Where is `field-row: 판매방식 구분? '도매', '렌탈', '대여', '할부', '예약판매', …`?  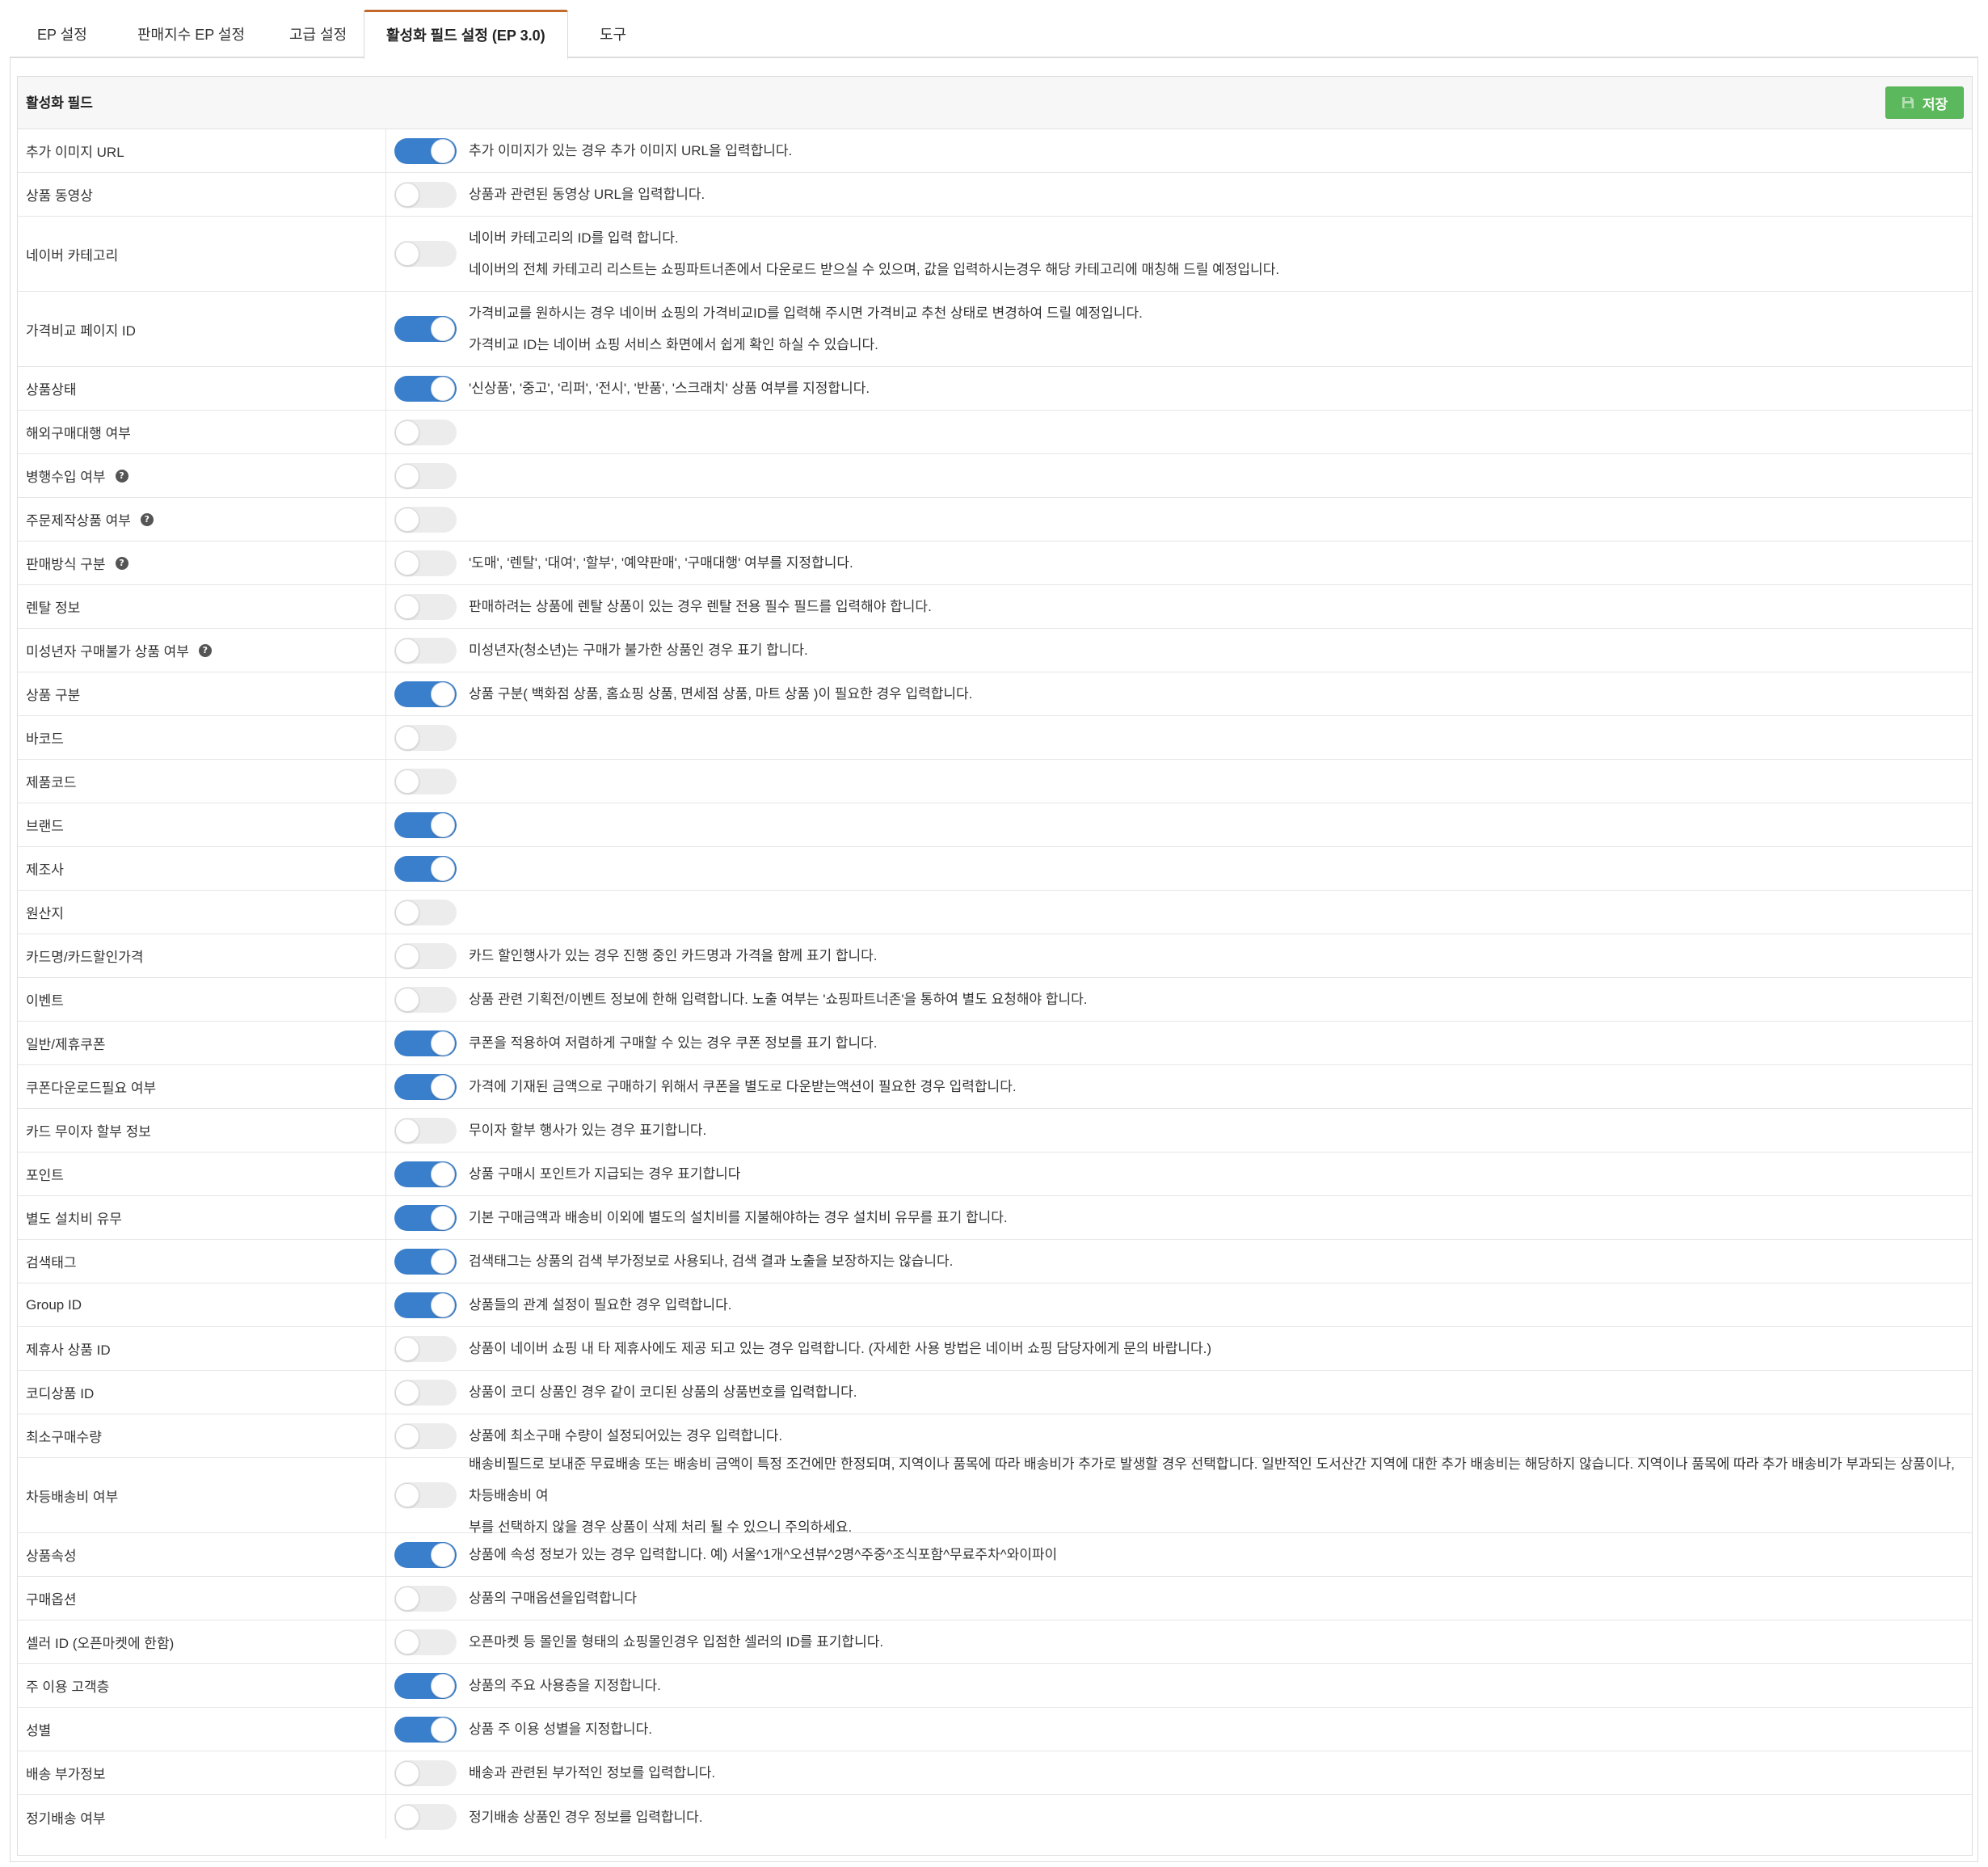 field-row: 판매방식 구분? '도매', '렌탈', '대여', '할부', '예약판매', … is located at coordinates (995, 563).